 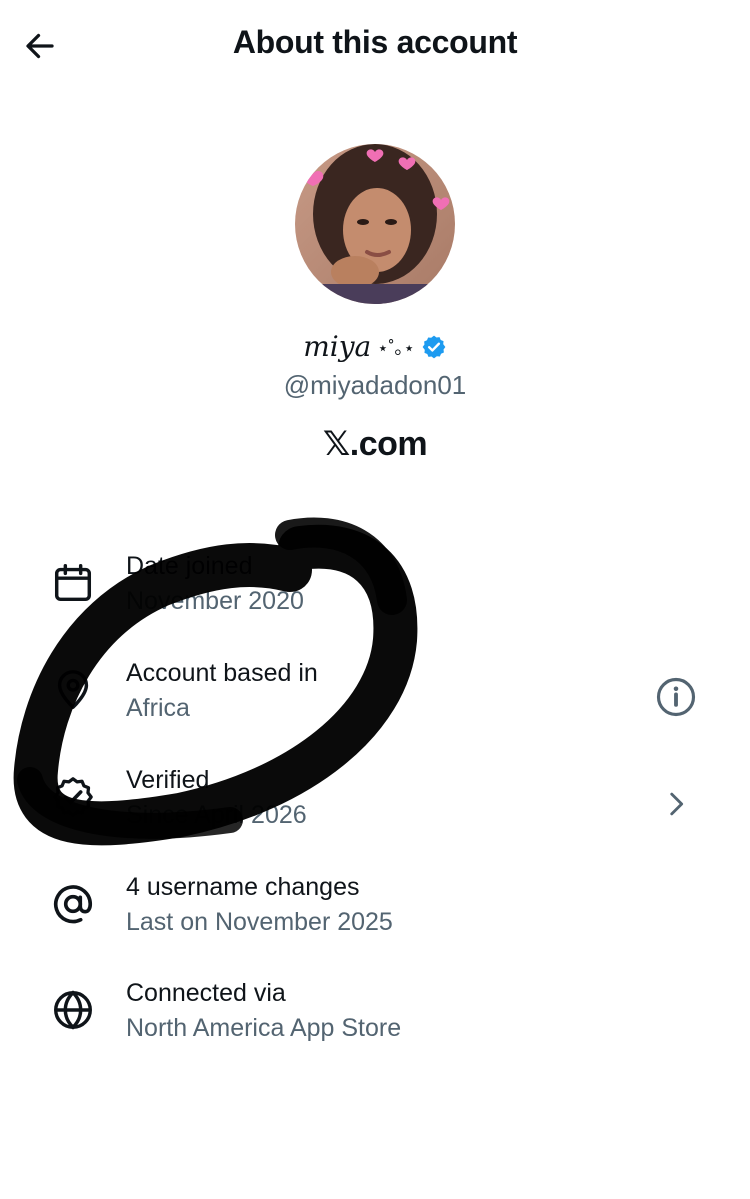 I want to click on row-title: 4 username changes, so click(x=243, y=887).